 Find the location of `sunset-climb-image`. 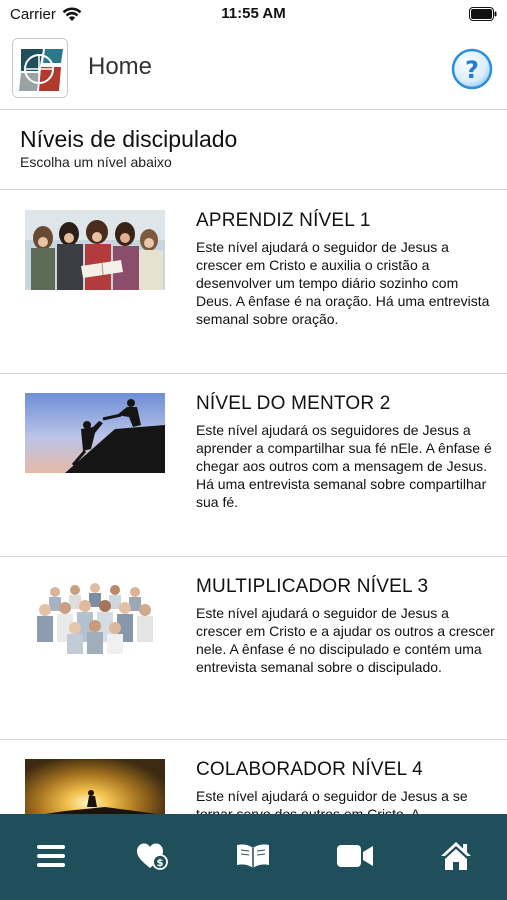

sunset-climb-image is located at coordinates (95, 786).